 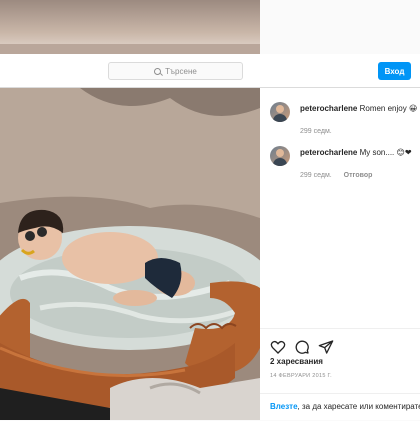 What do you see at coordinates (181, 71) in the screenshot?
I see `search-placeholder: Търсене` at bounding box center [181, 71].